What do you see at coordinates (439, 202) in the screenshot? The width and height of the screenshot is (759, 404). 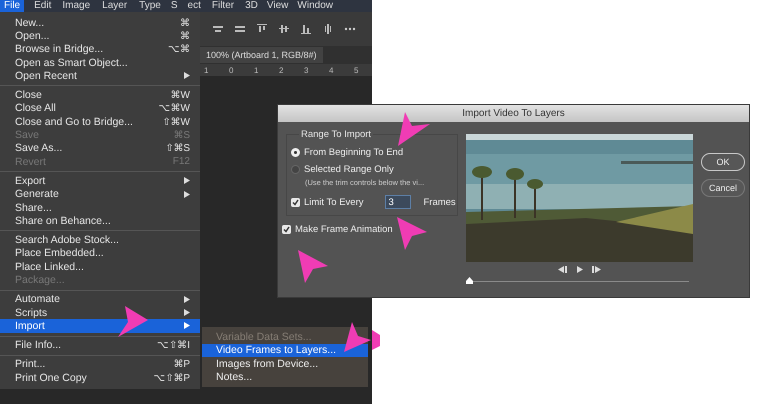 I see `unit-label: Frames` at bounding box center [439, 202].